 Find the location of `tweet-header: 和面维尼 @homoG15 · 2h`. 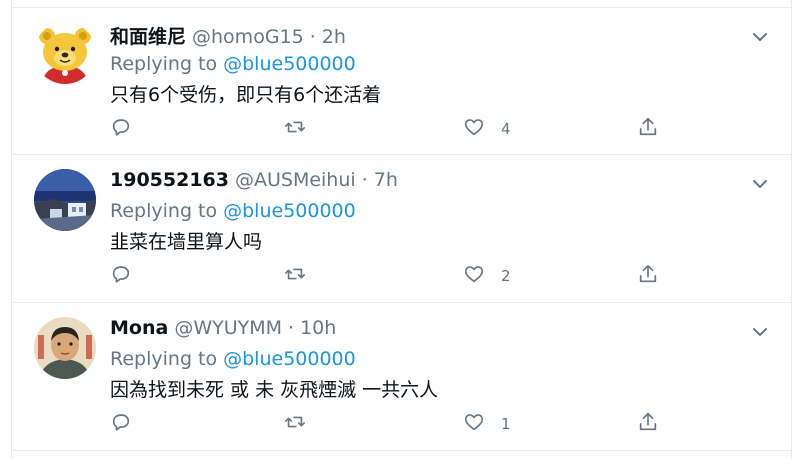

tweet-header: 和面维尼 @homoG15 · 2h is located at coordinates (228, 35).